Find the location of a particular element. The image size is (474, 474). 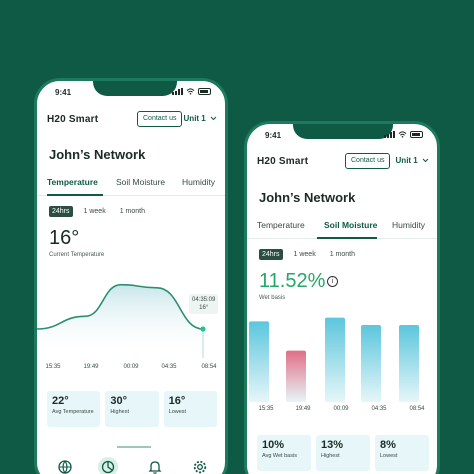

bottom-nav is located at coordinates (131, 465).